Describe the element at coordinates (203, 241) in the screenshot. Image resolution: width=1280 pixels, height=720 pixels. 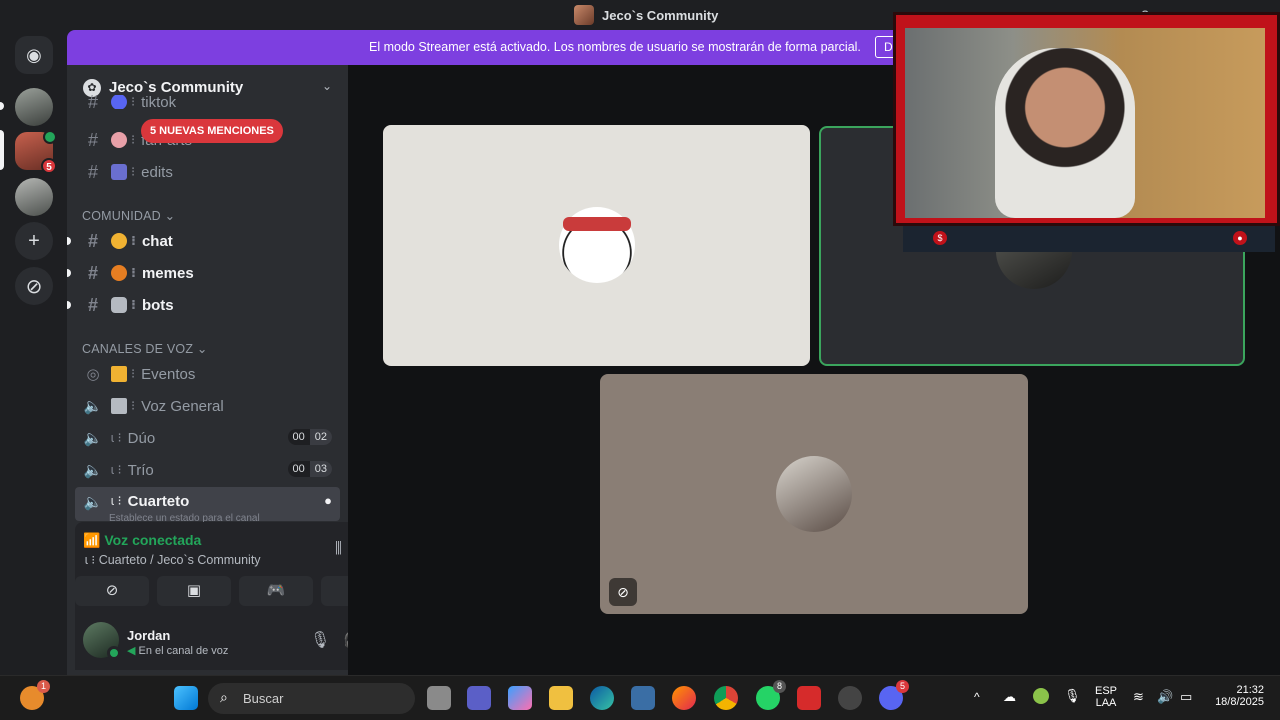
I see `channel-chat: # ⁝ chat` at that location.